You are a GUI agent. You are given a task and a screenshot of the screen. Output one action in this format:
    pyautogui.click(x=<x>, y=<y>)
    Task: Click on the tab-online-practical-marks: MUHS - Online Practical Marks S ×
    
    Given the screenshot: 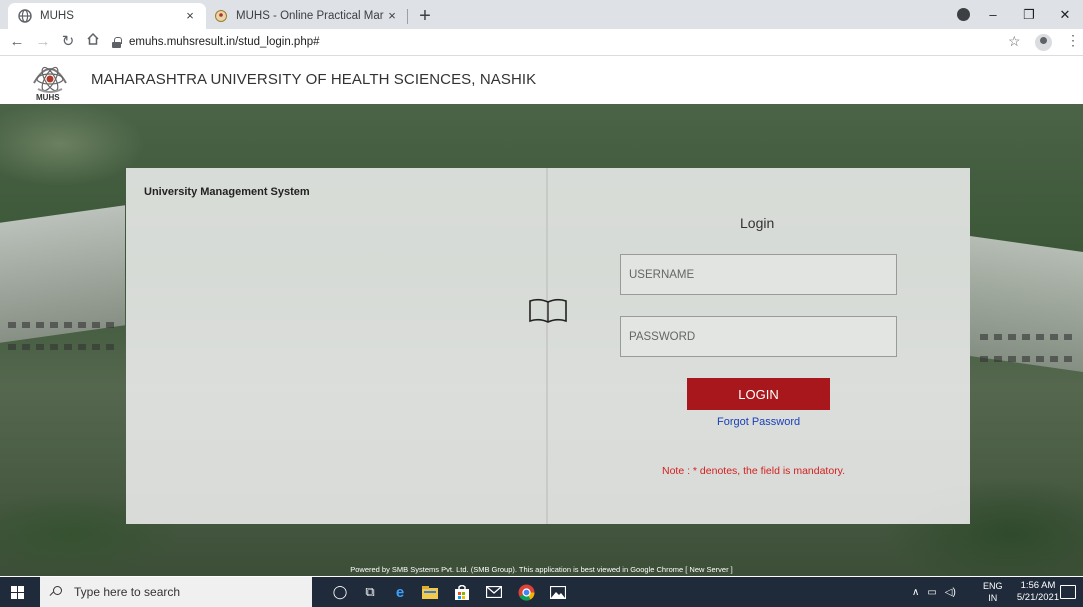 What is the action you would take?
    pyautogui.click(x=308, y=16)
    